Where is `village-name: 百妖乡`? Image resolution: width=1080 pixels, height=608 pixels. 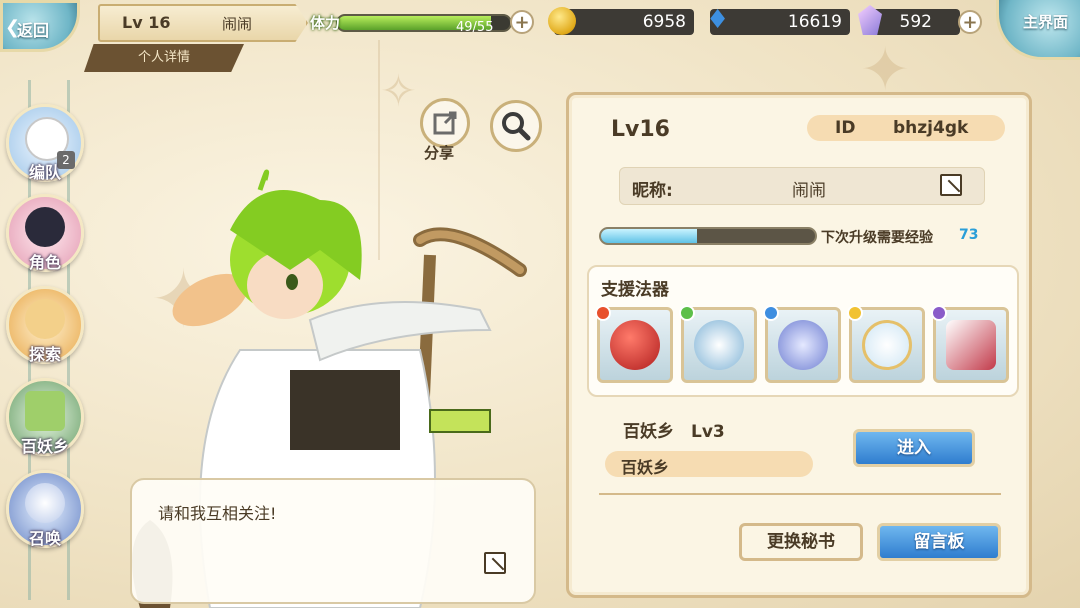
village-name: 百妖乡 is located at coordinates (645, 467).